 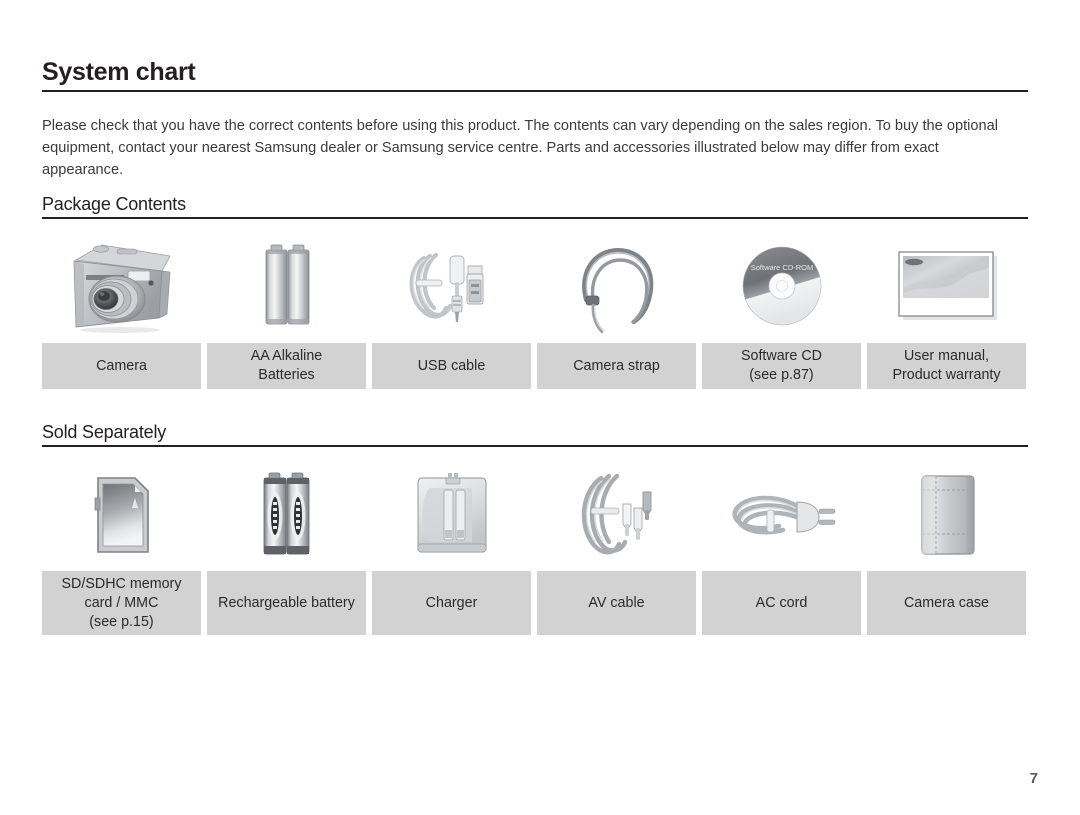 I want to click on item-label: Software CD (see p.87), so click(x=781, y=366).